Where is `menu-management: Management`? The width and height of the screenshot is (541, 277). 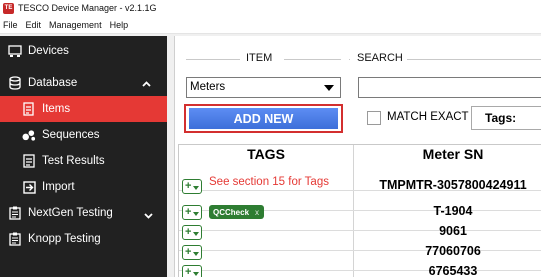
menu-management: Management is located at coordinates (76, 25).